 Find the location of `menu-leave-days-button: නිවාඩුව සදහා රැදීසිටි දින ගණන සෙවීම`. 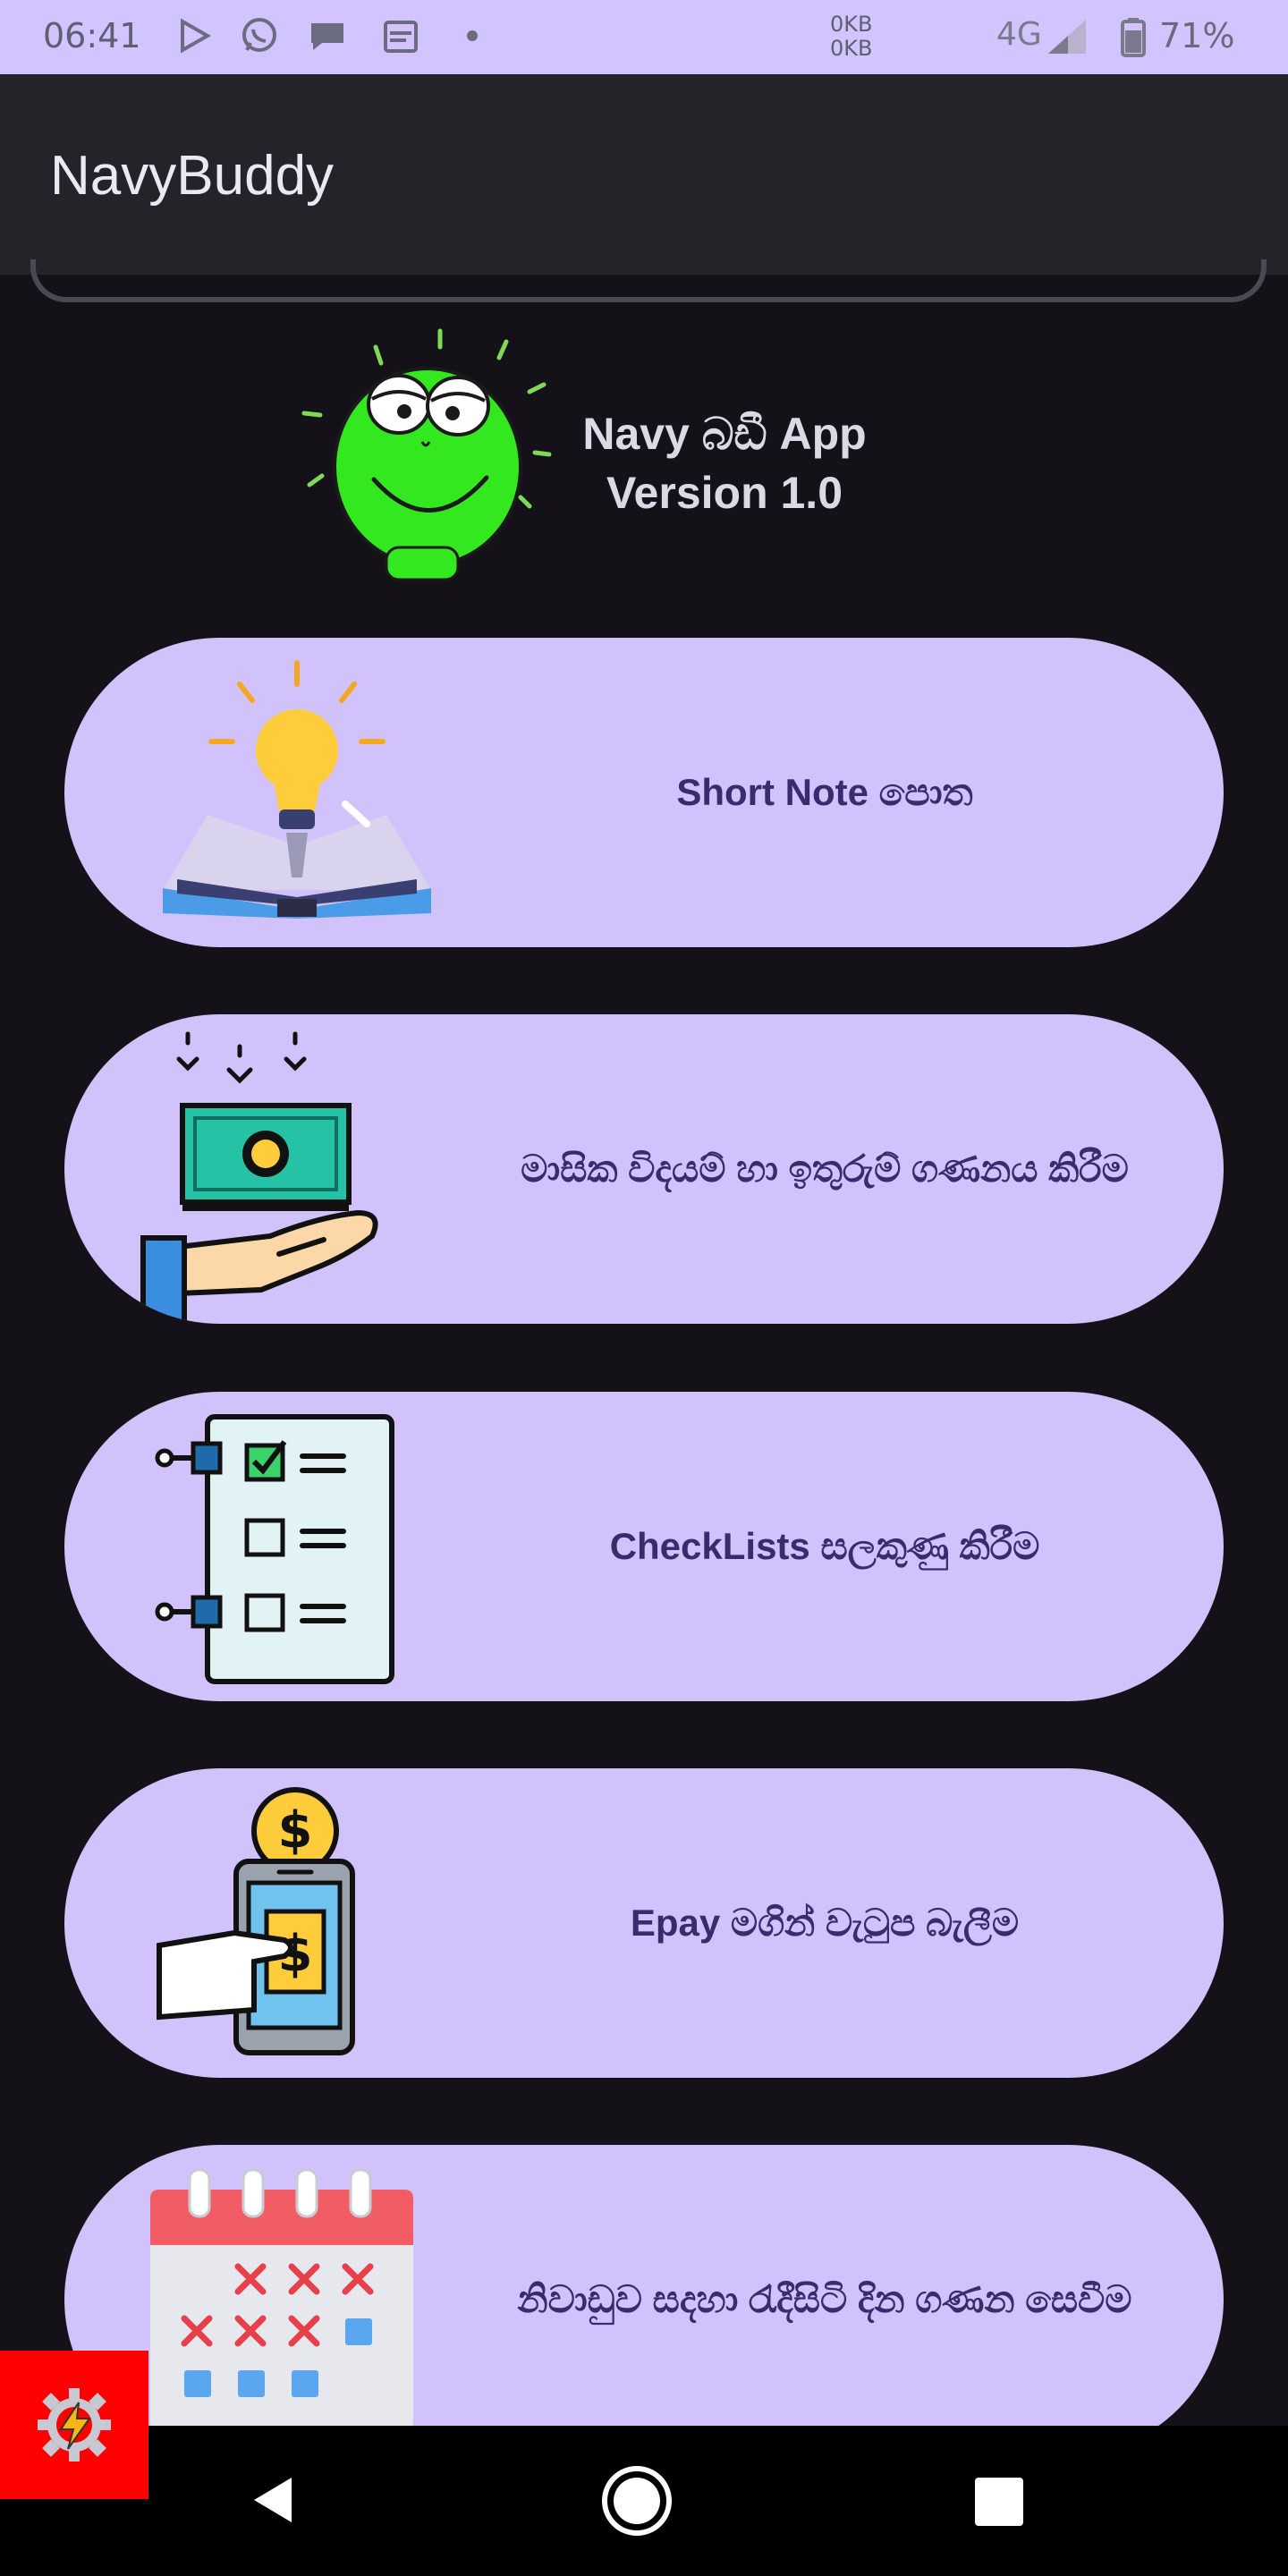

menu-leave-days-button: නිවාඩුව සදහා රැදීසිටි දින ගණන සෙවීම is located at coordinates (644, 2299).